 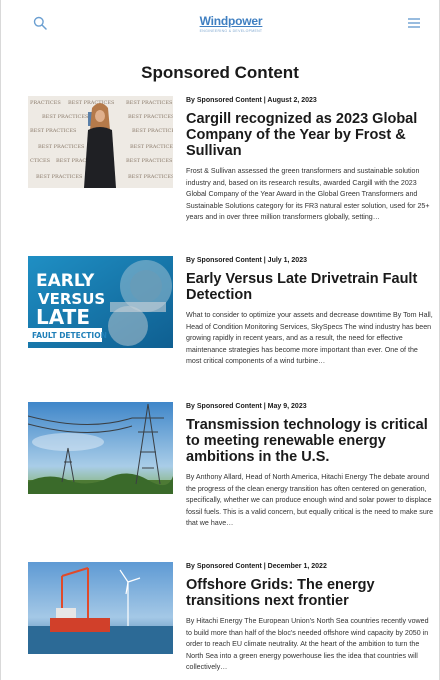 I want to click on article-byline: By Sponsored Content | December 1, 2022, so click(x=256, y=566).